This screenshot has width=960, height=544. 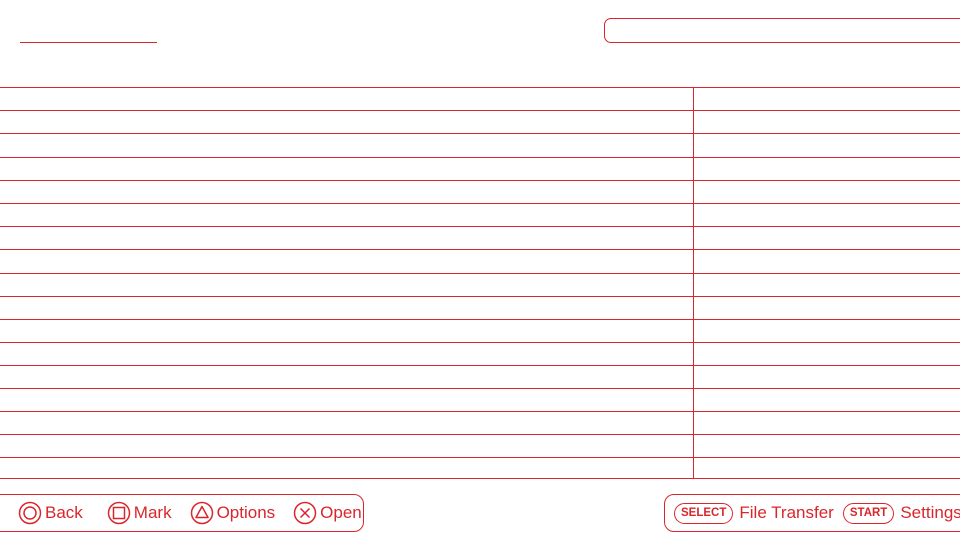 I want to click on circle-button-icon, so click(x=30, y=513).